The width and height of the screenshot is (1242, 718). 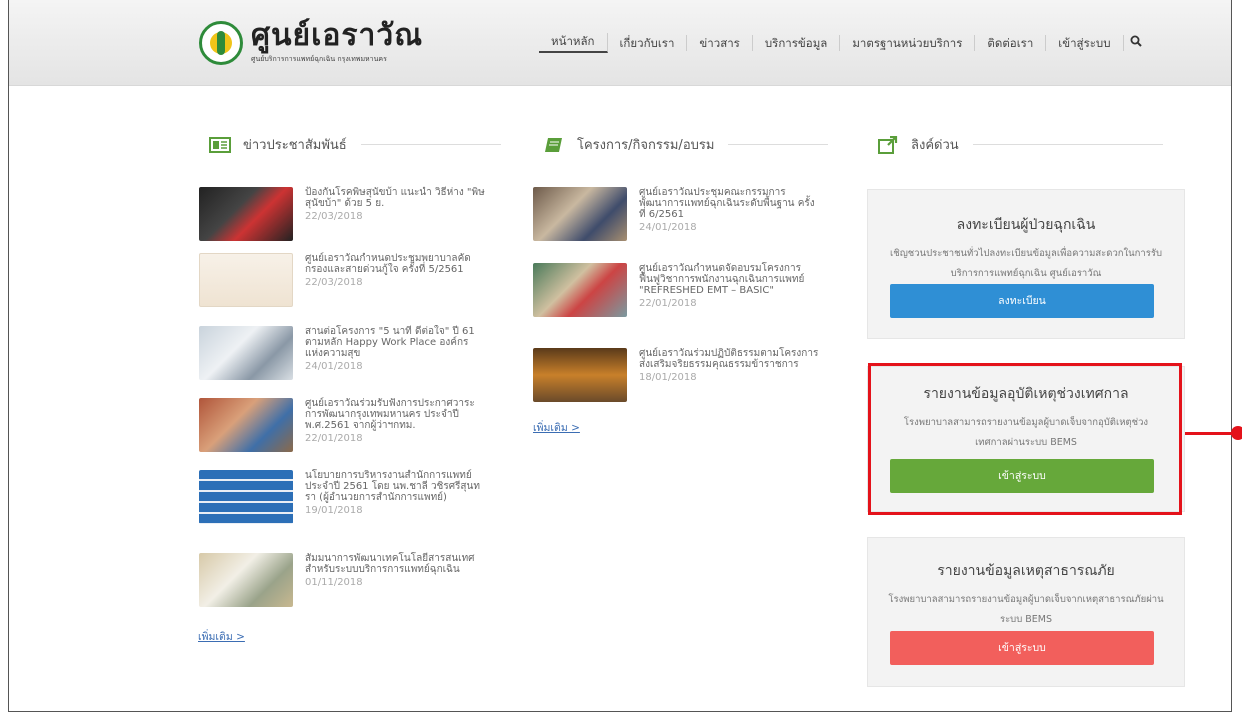 I want to click on annotation-highlight-box, so click(x=1025, y=439).